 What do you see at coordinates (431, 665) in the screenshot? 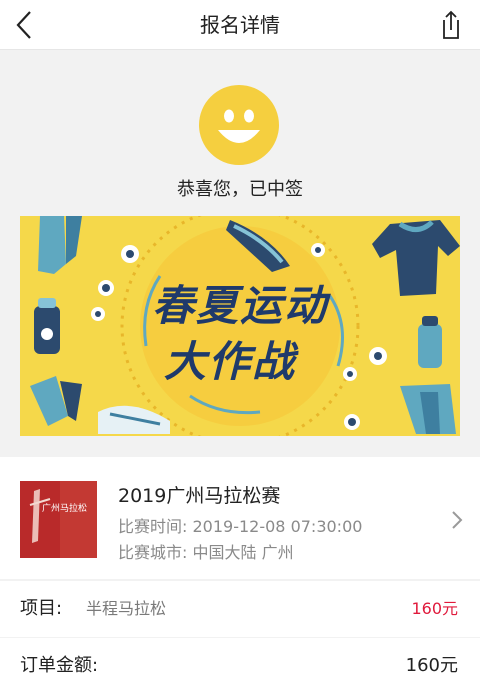
I see `order-amount-value: 160元` at bounding box center [431, 665].